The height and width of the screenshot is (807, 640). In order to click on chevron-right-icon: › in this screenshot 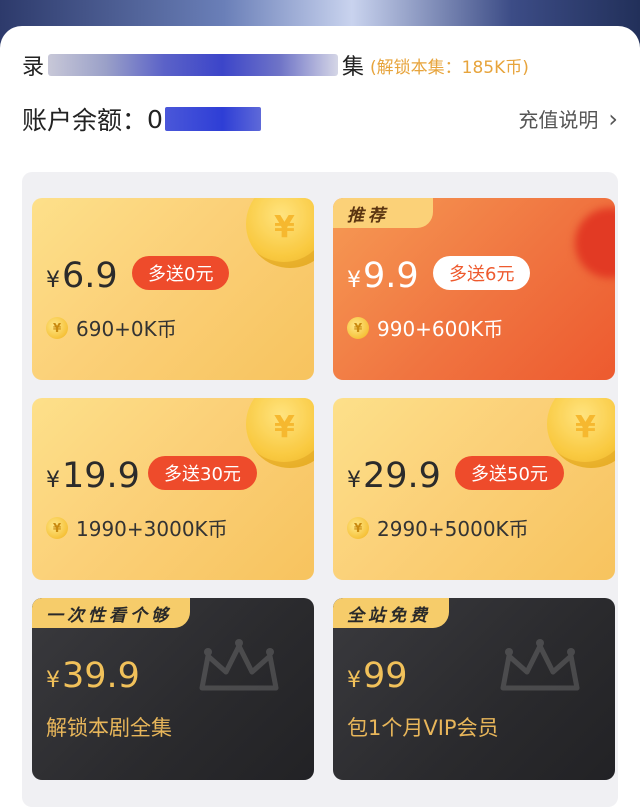, I will do `click(613, 118)`.